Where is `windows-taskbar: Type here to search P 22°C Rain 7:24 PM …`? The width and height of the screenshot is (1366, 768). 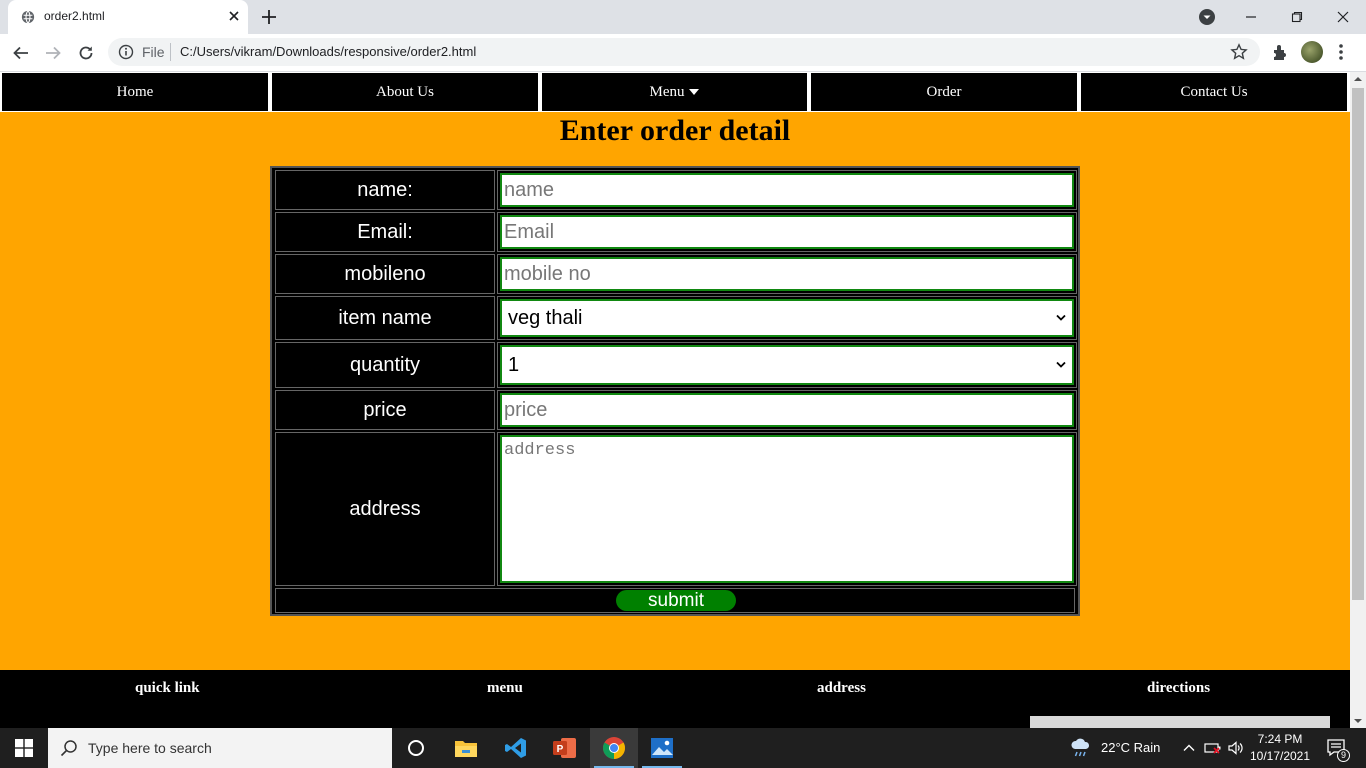
windows-taskbar: Type here to search P 22°C Rain 7:24 PM … is located at coordinates (683, 748).